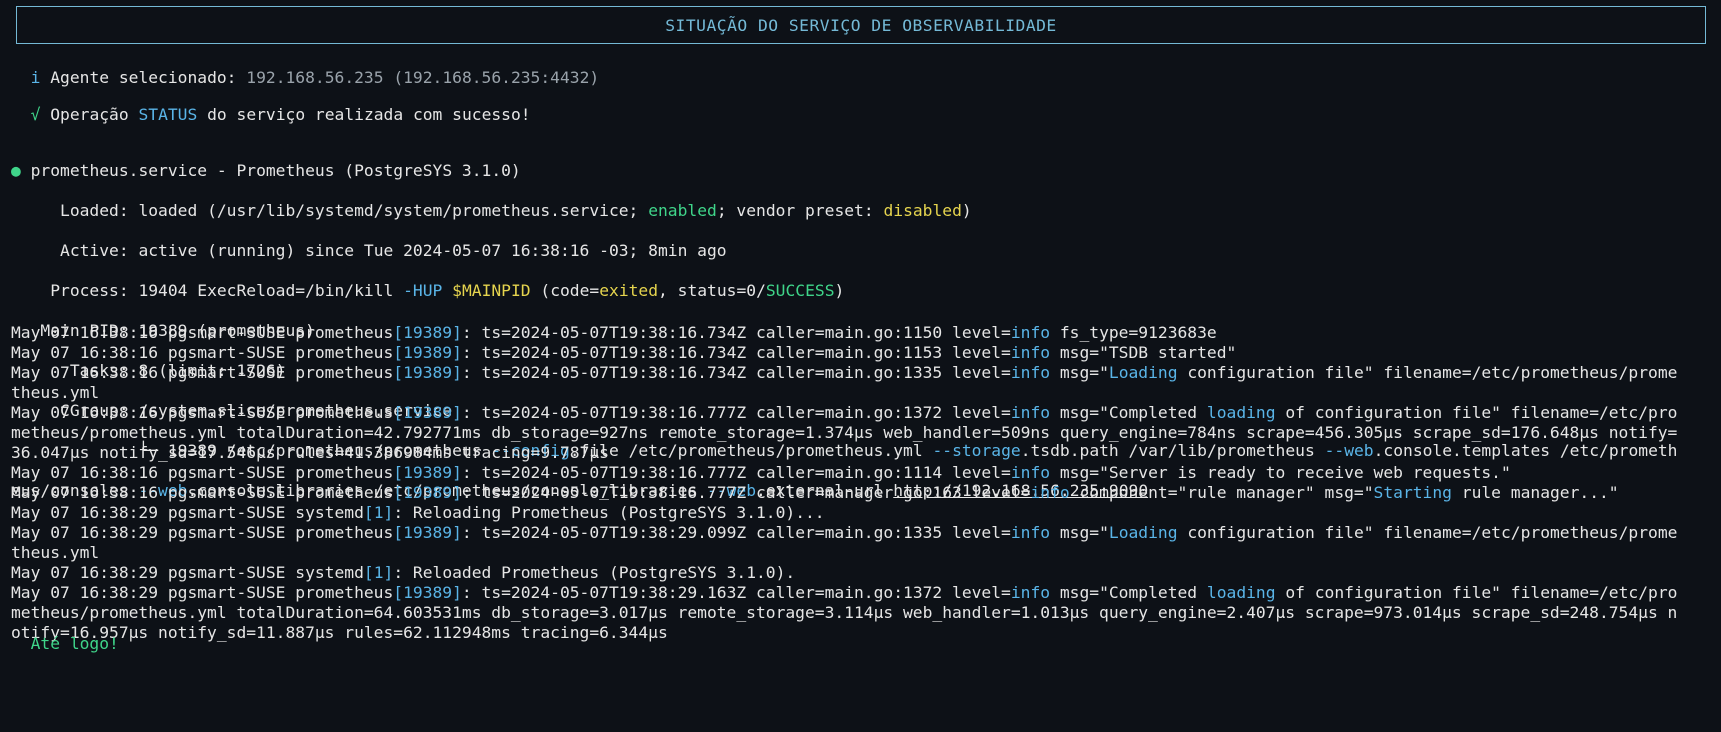 Image resolution: width=1721 pixels, height=732 pixels. What do you see at coordinates (1535, 492) in the screenshot?
I see `log-msg-rest: rule manager..."` at bounding box center [1535, 492].